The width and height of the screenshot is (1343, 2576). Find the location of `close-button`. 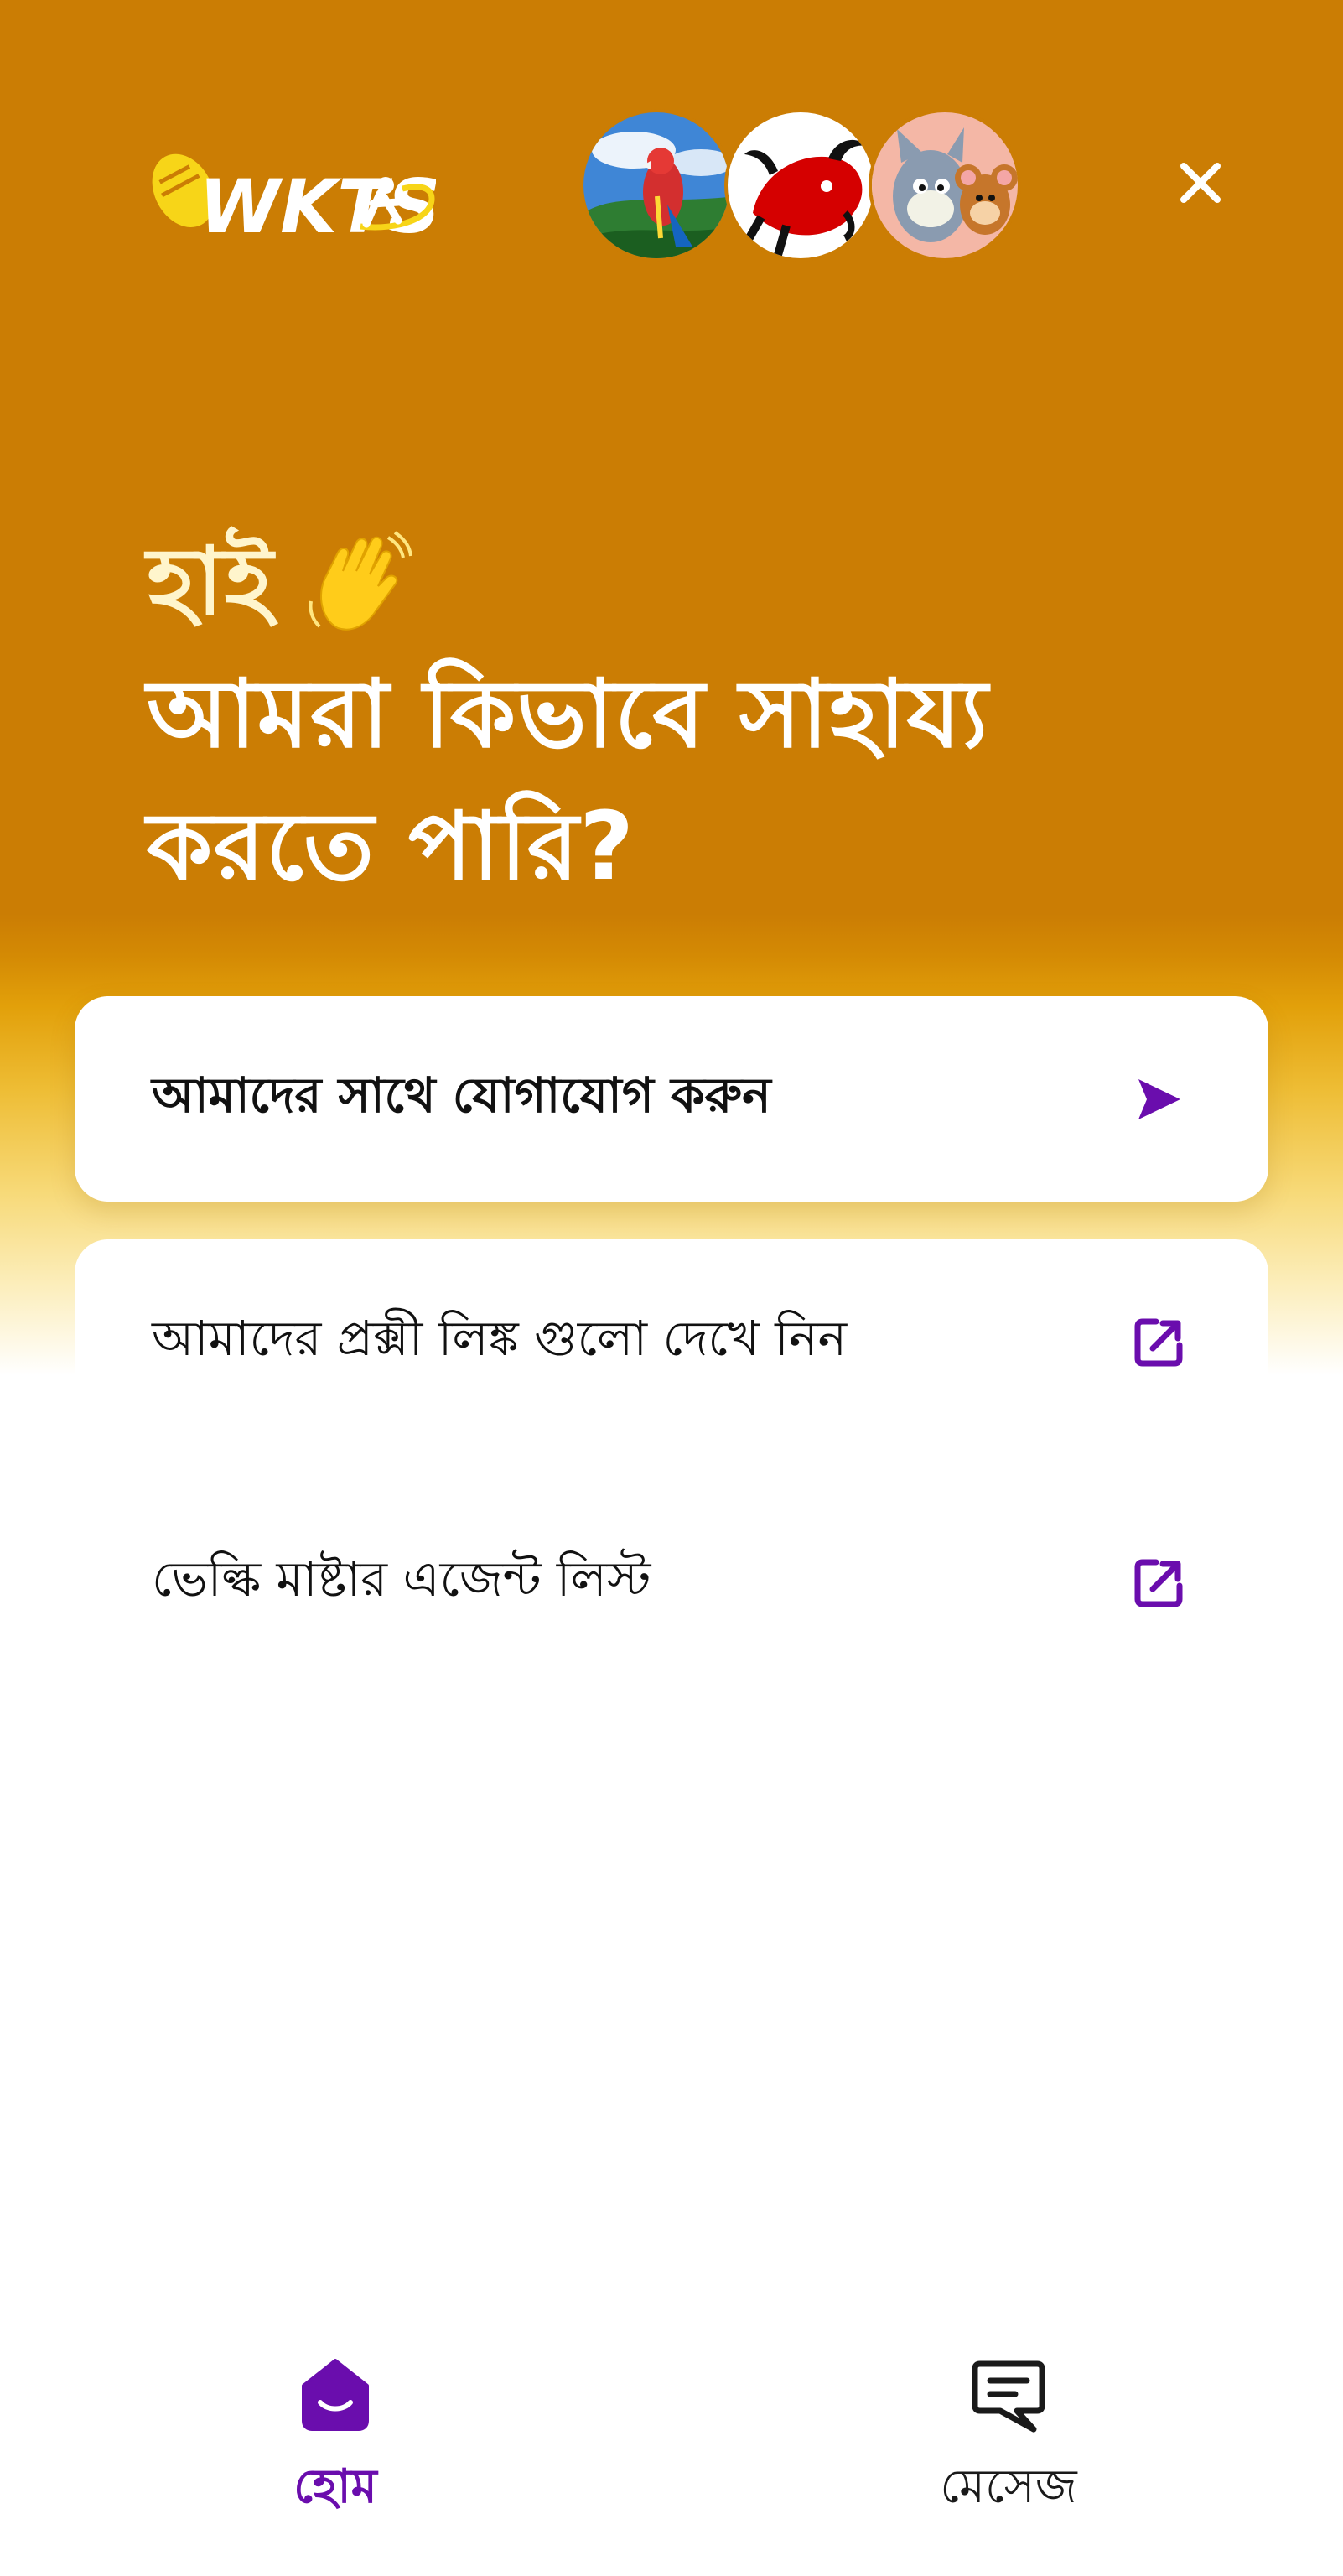

close-button is located at coordinates (1200, 182).